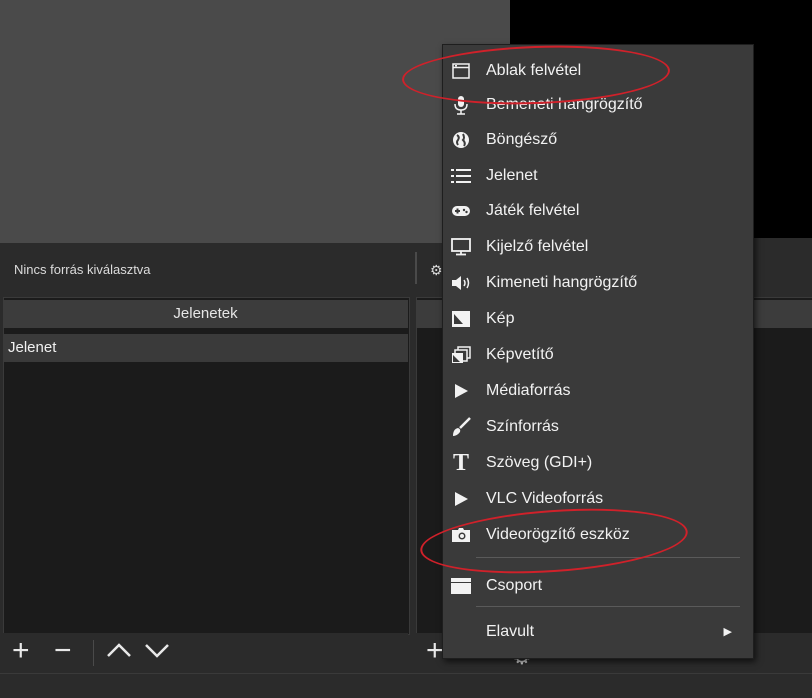  I want to click on menu-item-text-gdi: T Szöveg (GDI+), so click(597, 463).